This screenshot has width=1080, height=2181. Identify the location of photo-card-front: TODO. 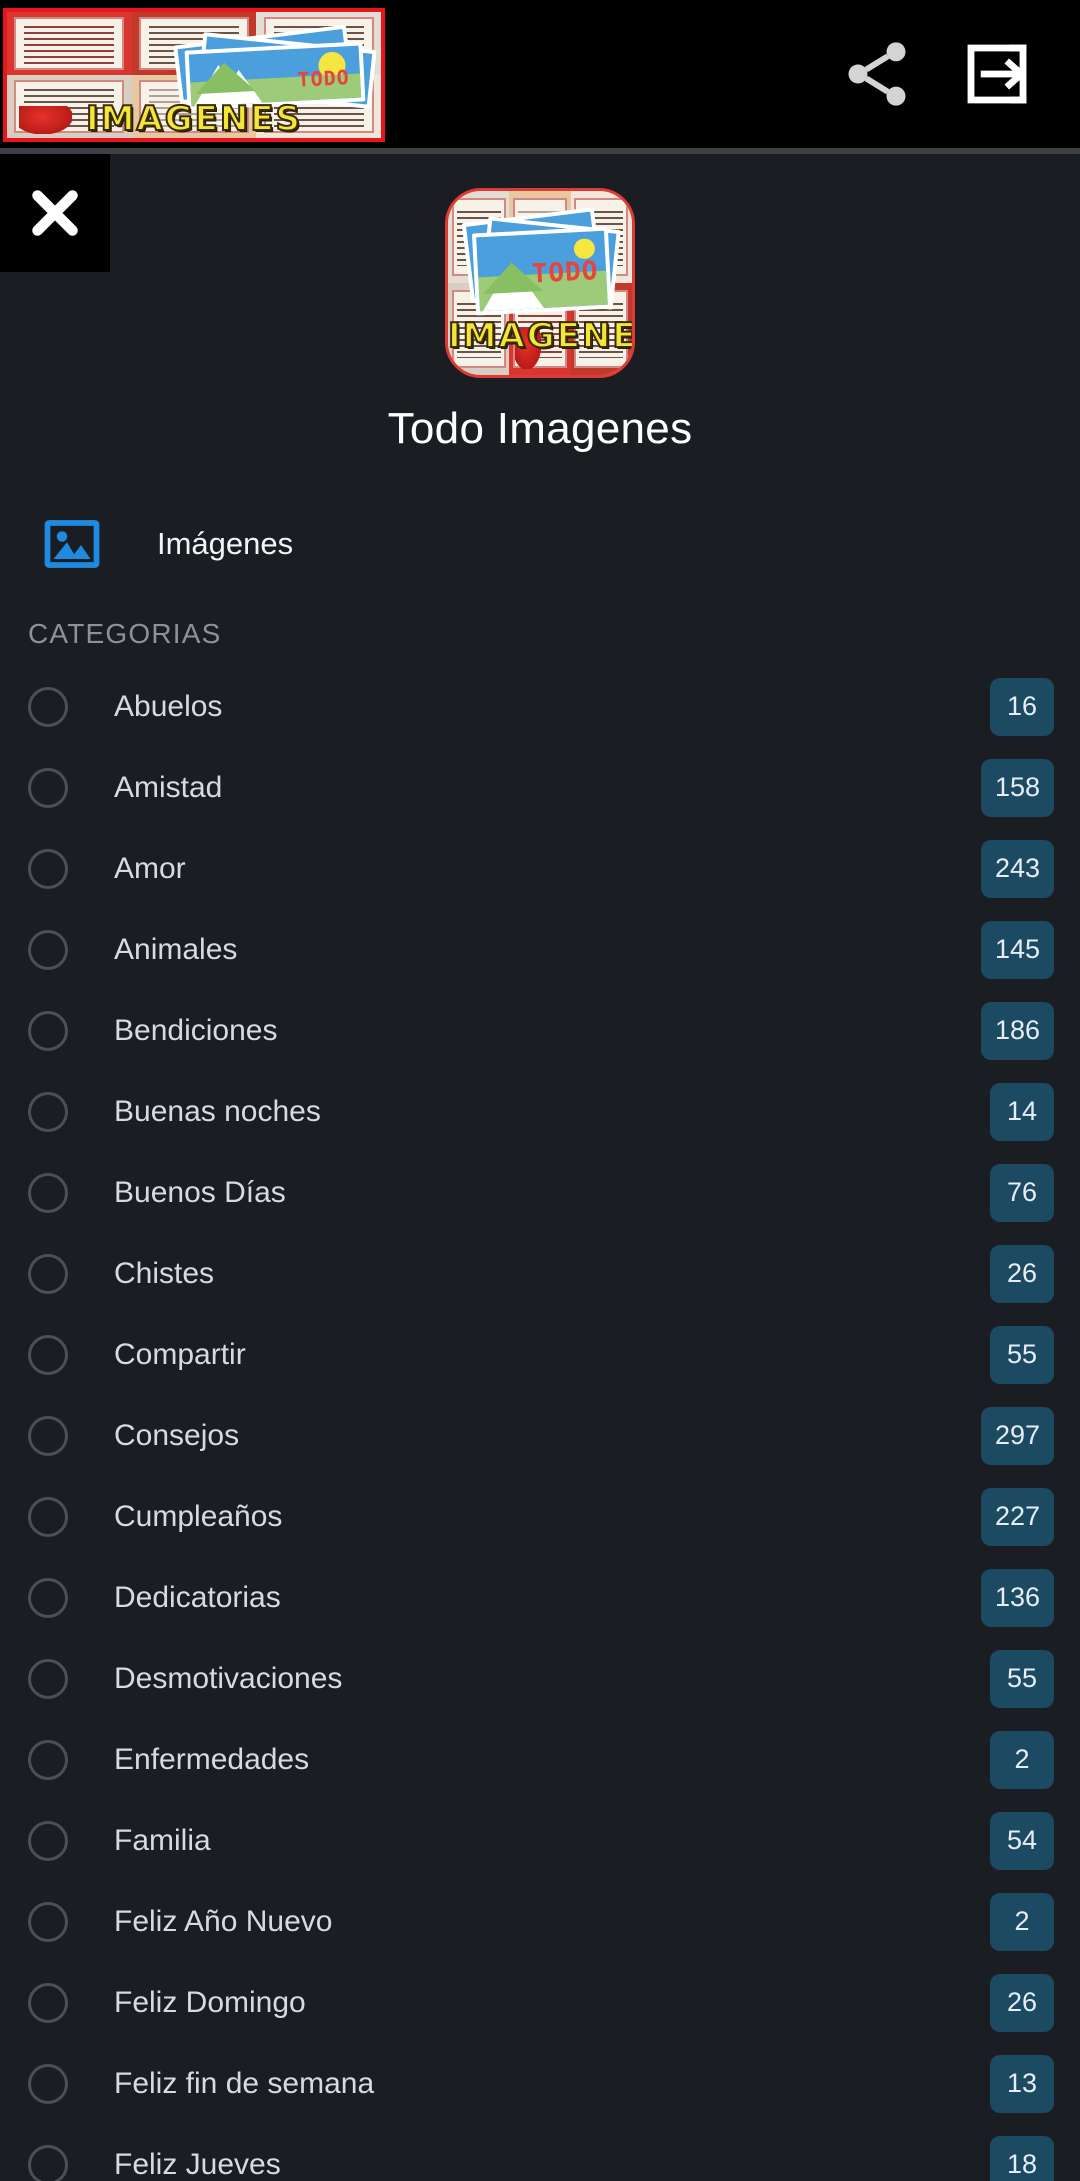
(541, 271).